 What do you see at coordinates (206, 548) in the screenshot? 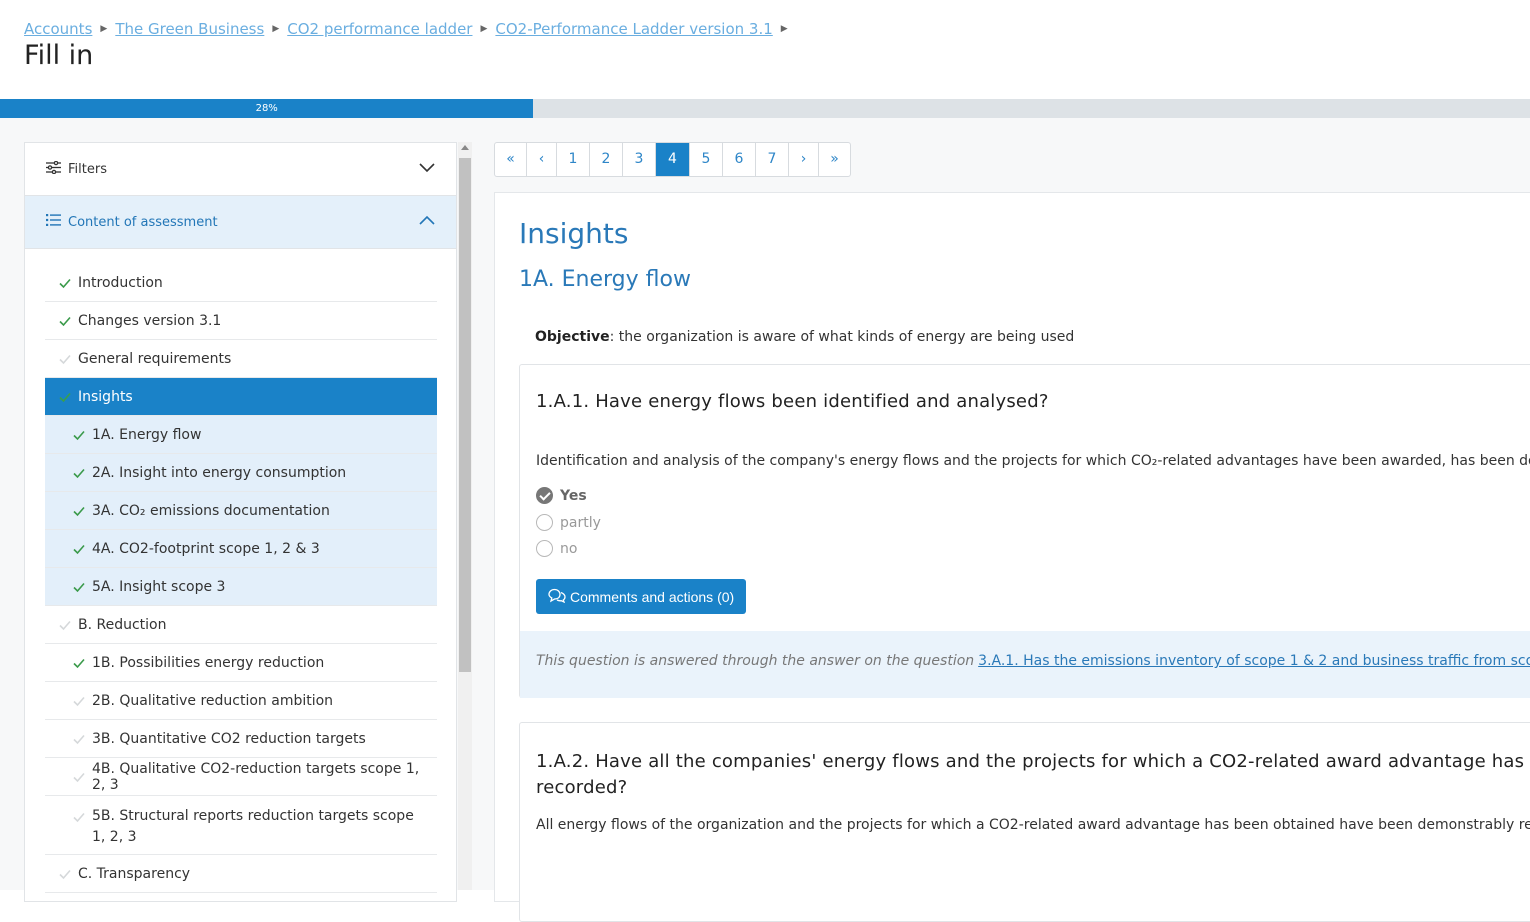
I see `toc-item-label: 4A. CO2-footprint scope 1, 2 & 3` at bounding box center [206, 548].